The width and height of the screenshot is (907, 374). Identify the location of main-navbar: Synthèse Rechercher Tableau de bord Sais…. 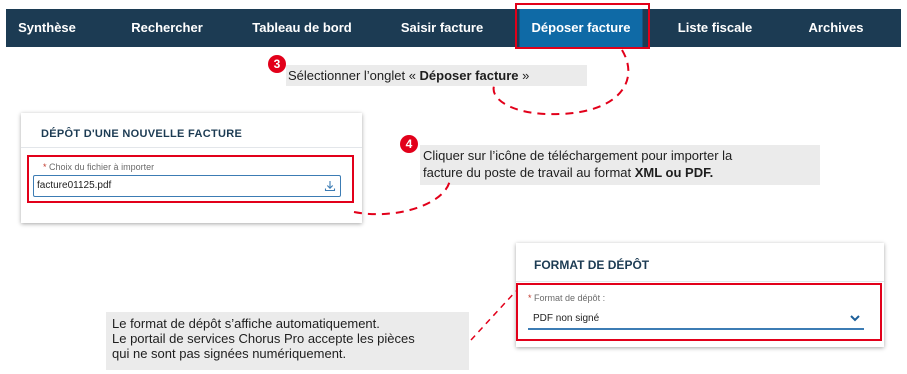
(453, 28).